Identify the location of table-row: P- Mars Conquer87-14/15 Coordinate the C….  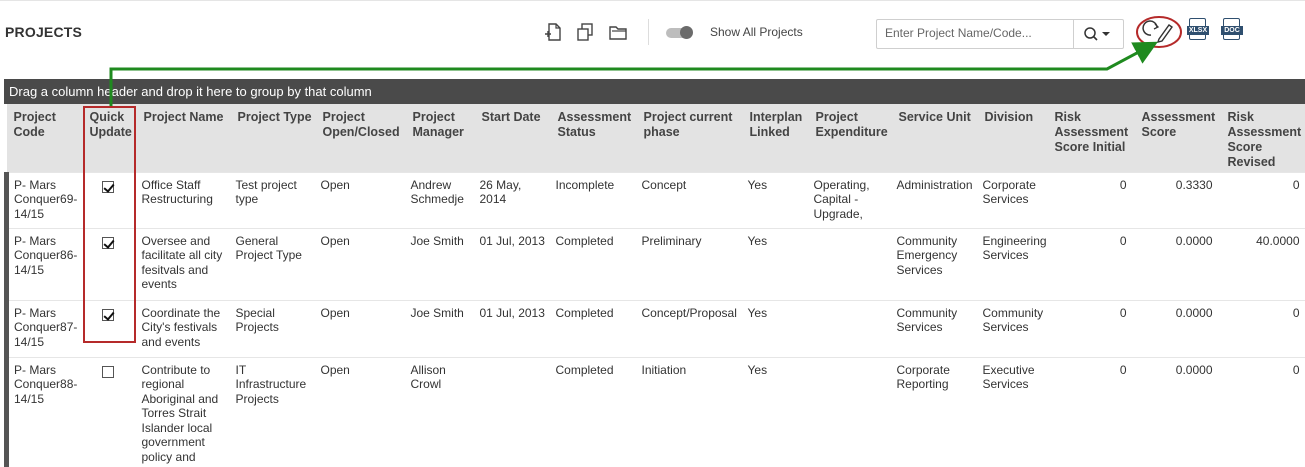
(656, 328).